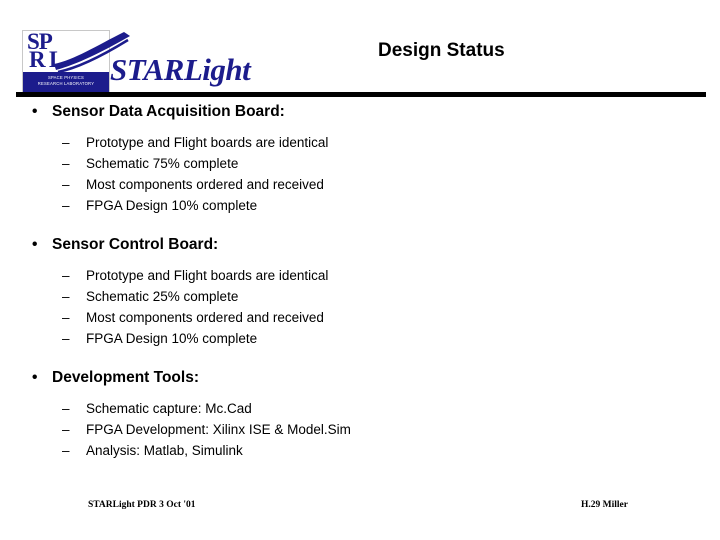 The height and width of the screenshot is (540, 720). What do you see at coordinates (57, 59) in the screenshot?
I see `logo-l-text: L` at bounding box center [57, 59].